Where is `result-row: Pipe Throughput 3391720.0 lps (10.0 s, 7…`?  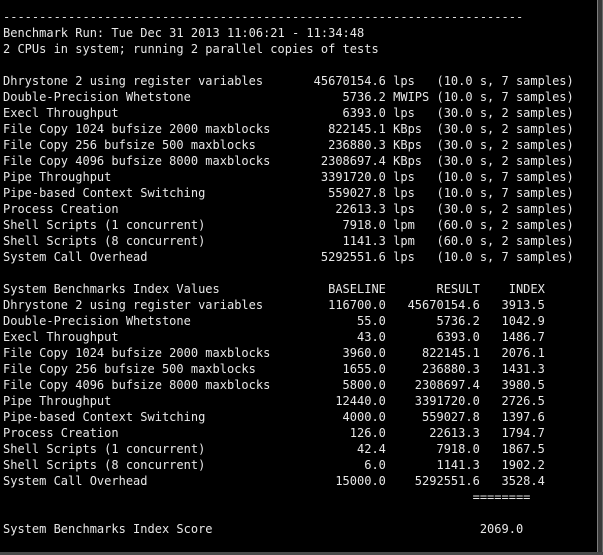
result-row: Pipe Throughput 3391720.0 lps (10.0 s, 7… is located at coordinates (288, 177).